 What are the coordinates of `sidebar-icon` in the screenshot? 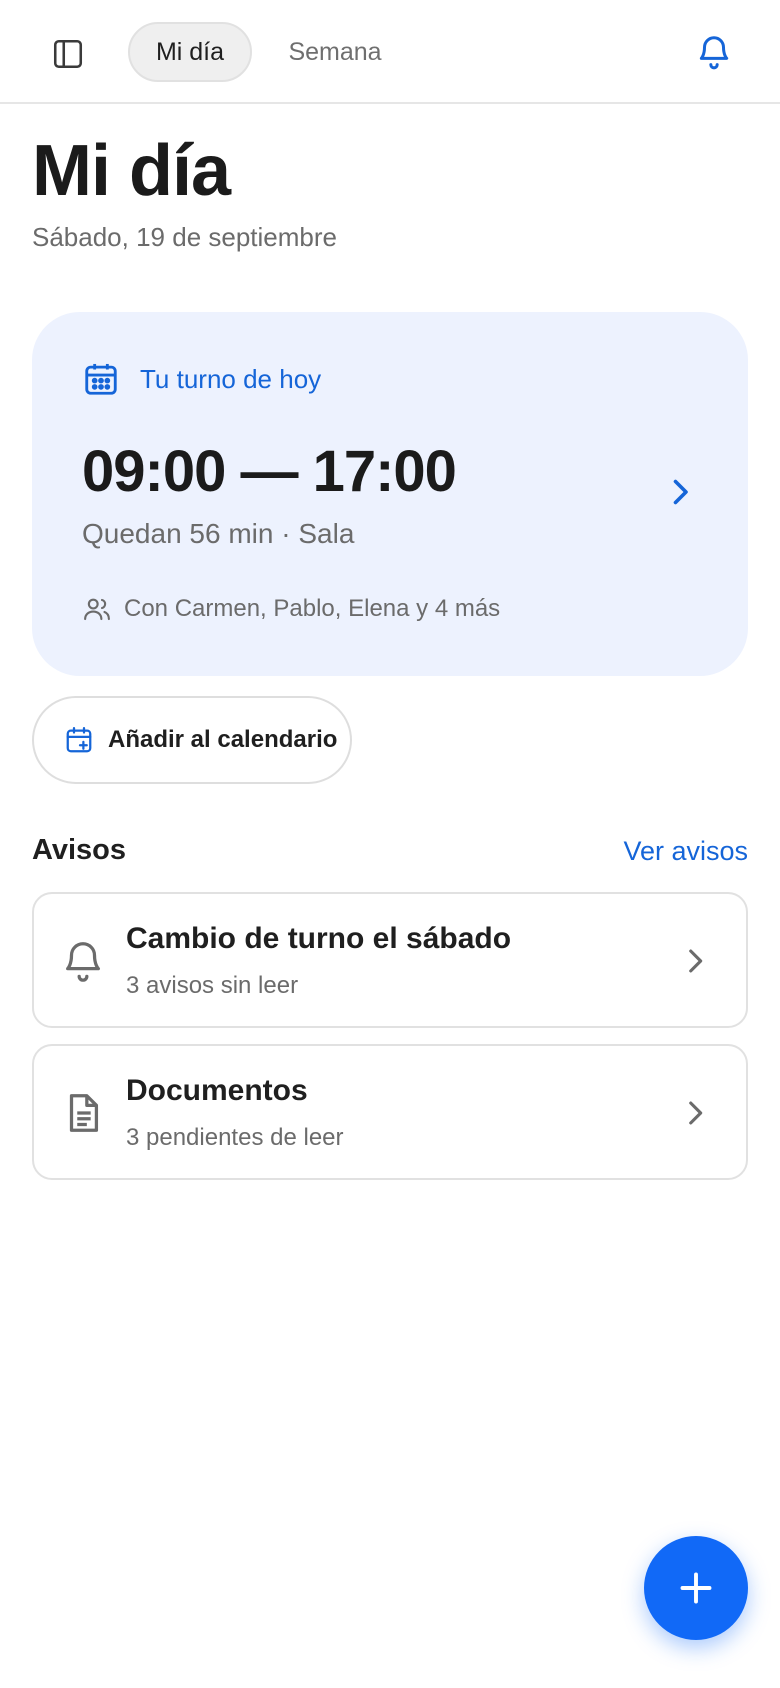 It's located at (68, 54).